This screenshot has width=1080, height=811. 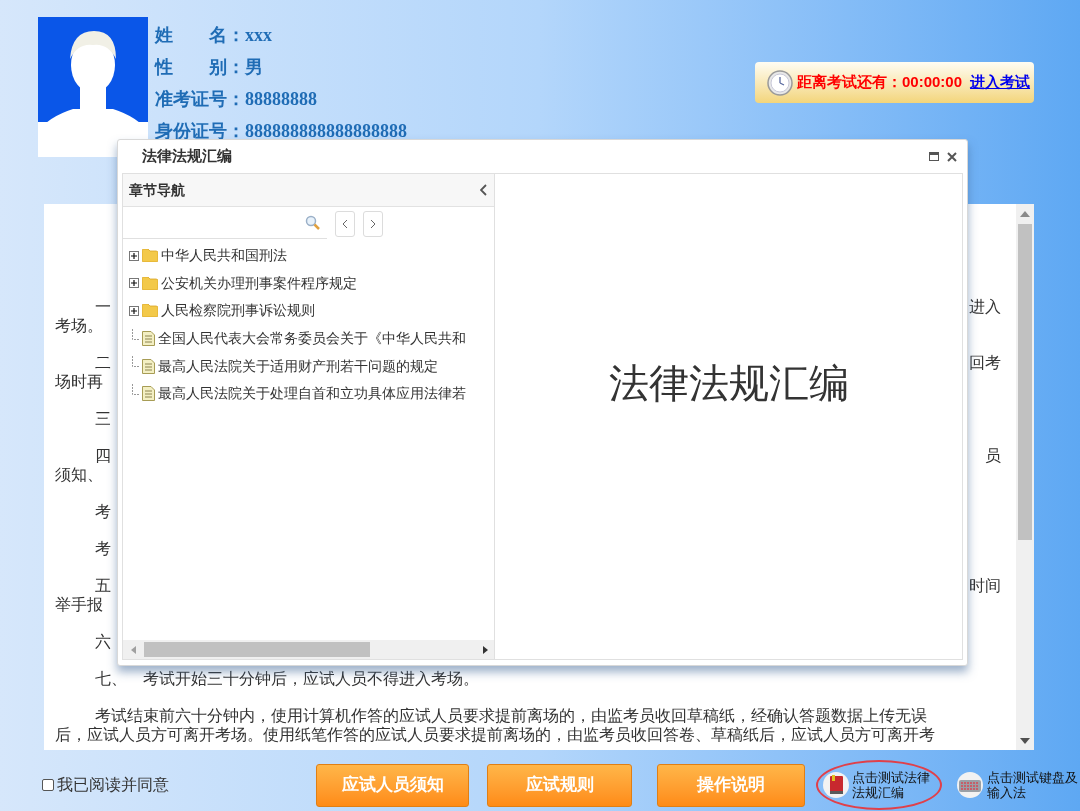 I want to click on tree-item: 全国人民代表大会常务委员会关于《中华人民共和, so click(x=312, y=339).